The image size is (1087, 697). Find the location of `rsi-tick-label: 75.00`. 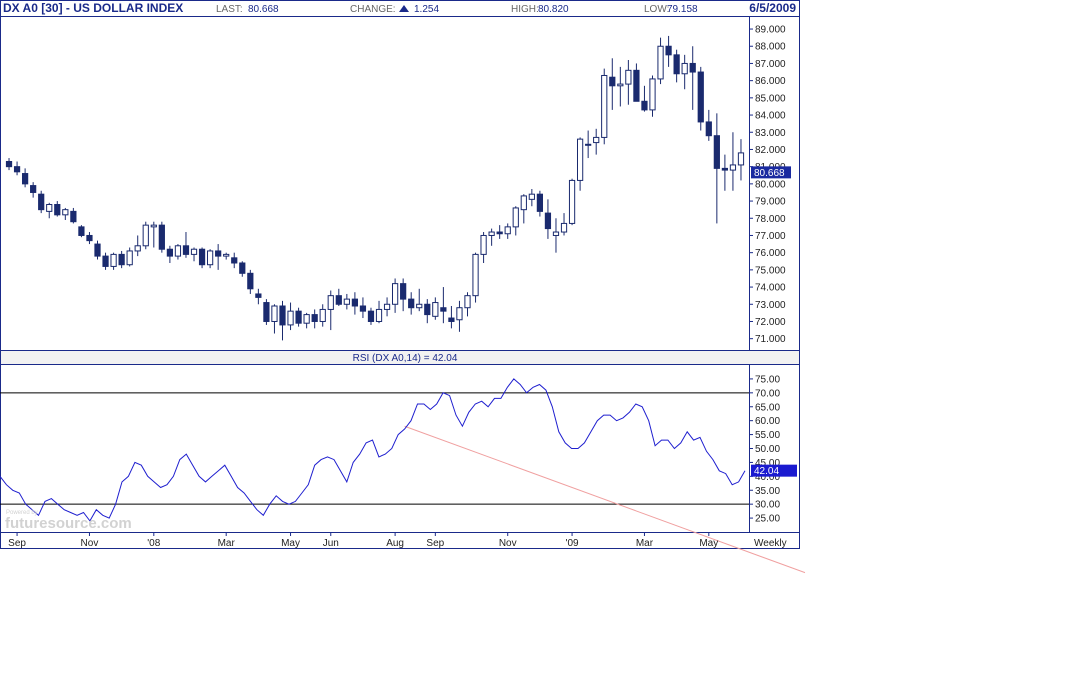

rsi-tick-label: 75.00 is located at coordinates (767, 379).